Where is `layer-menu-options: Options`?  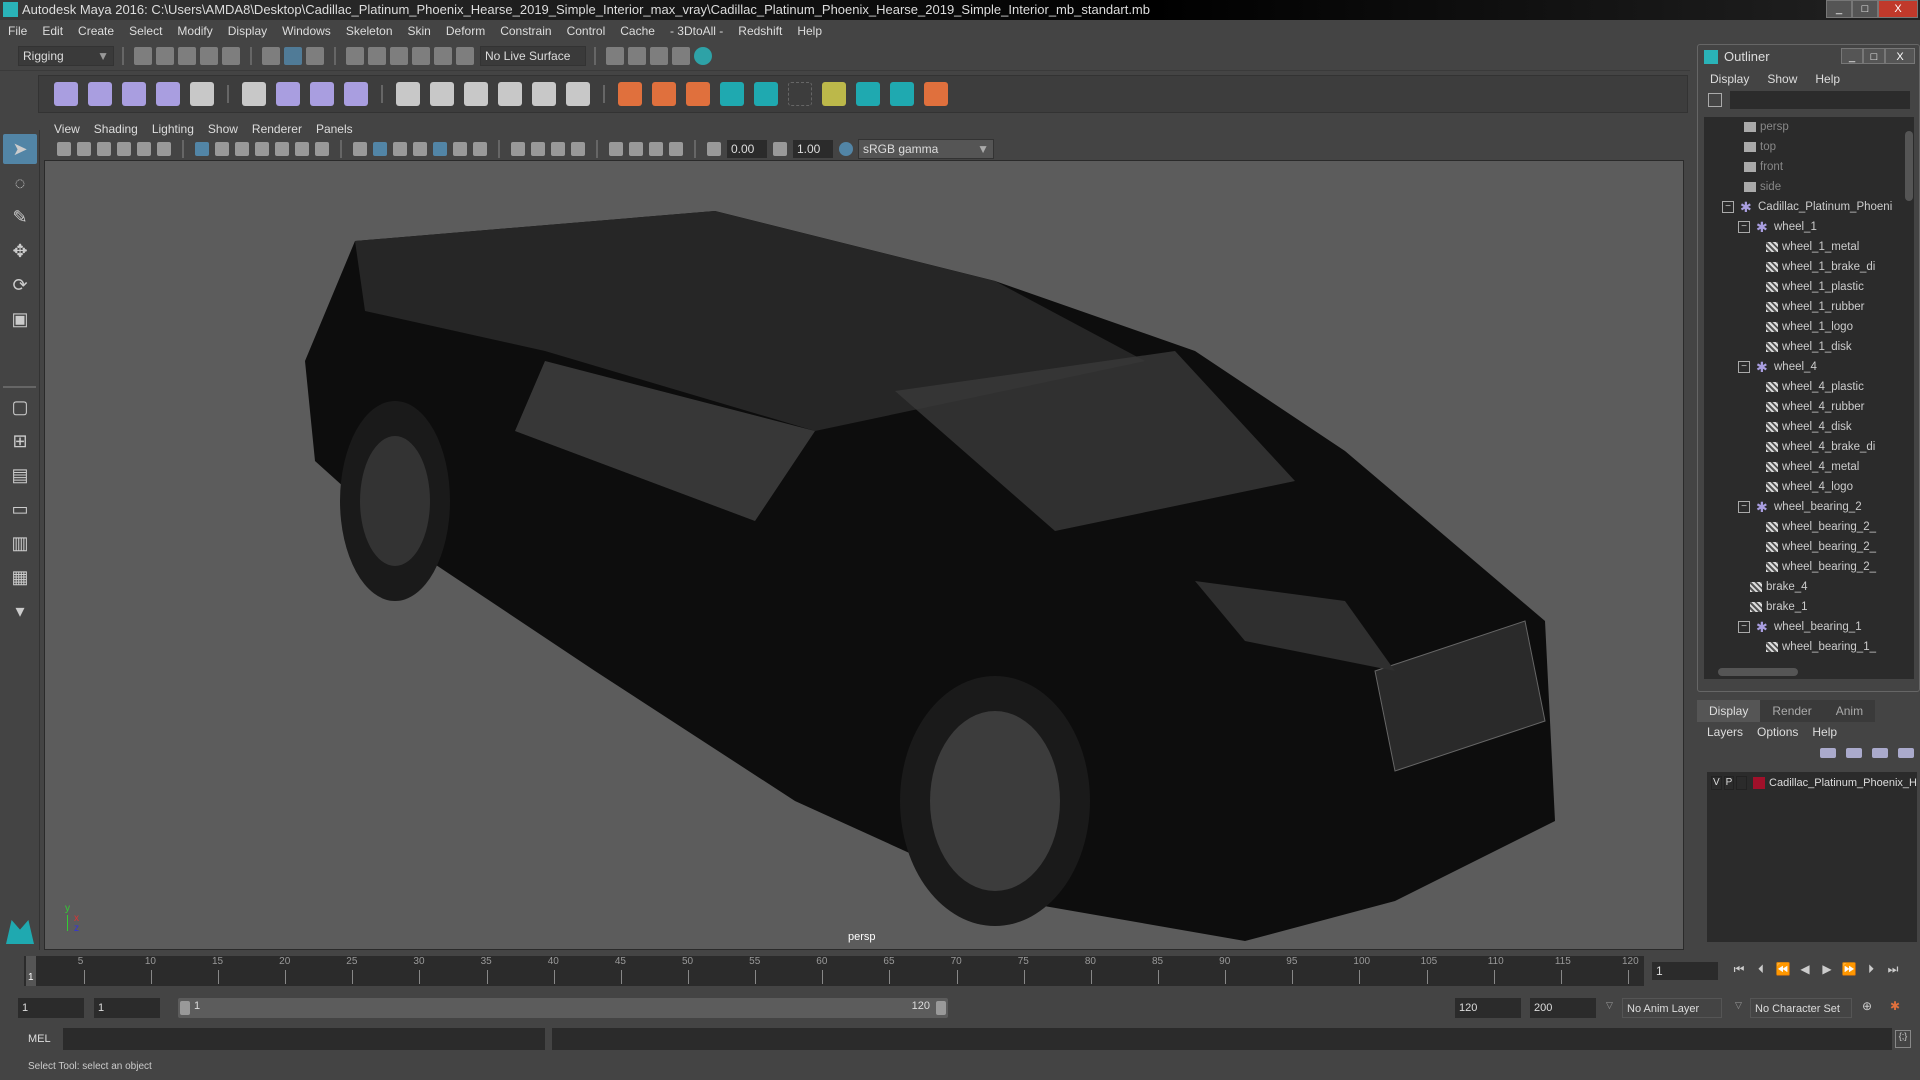
layer-menu-options: Options is located at coordinates (1777, 732).